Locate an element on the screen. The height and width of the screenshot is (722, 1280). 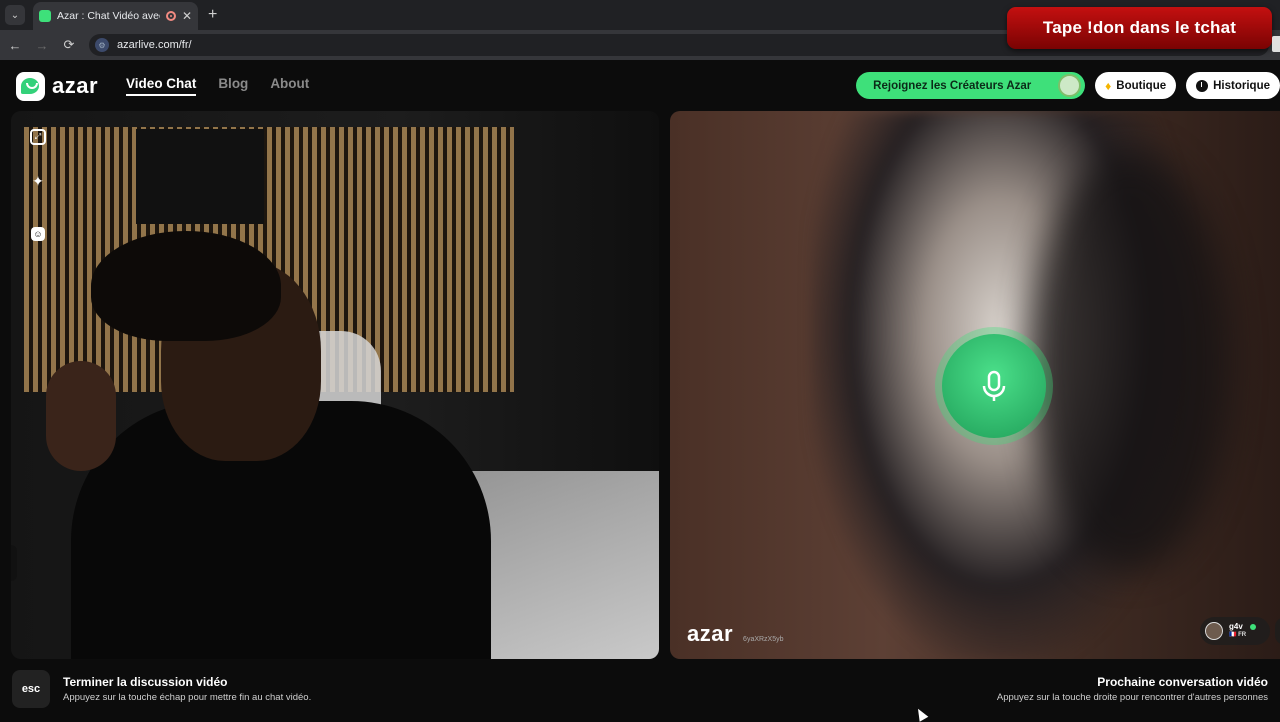
tab-title: Azar : Chat Vidéo avec de n is located at coordinates (108, 16).